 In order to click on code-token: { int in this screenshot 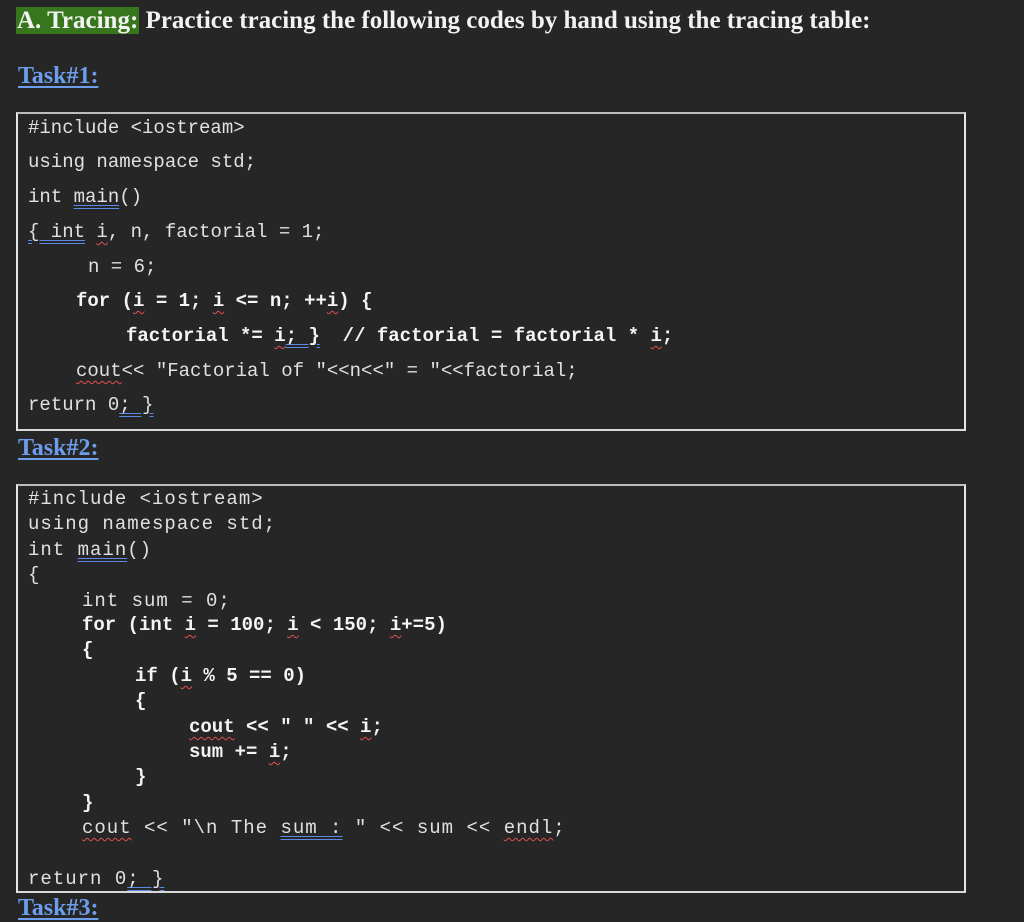, I will do `click(57, 232)`.